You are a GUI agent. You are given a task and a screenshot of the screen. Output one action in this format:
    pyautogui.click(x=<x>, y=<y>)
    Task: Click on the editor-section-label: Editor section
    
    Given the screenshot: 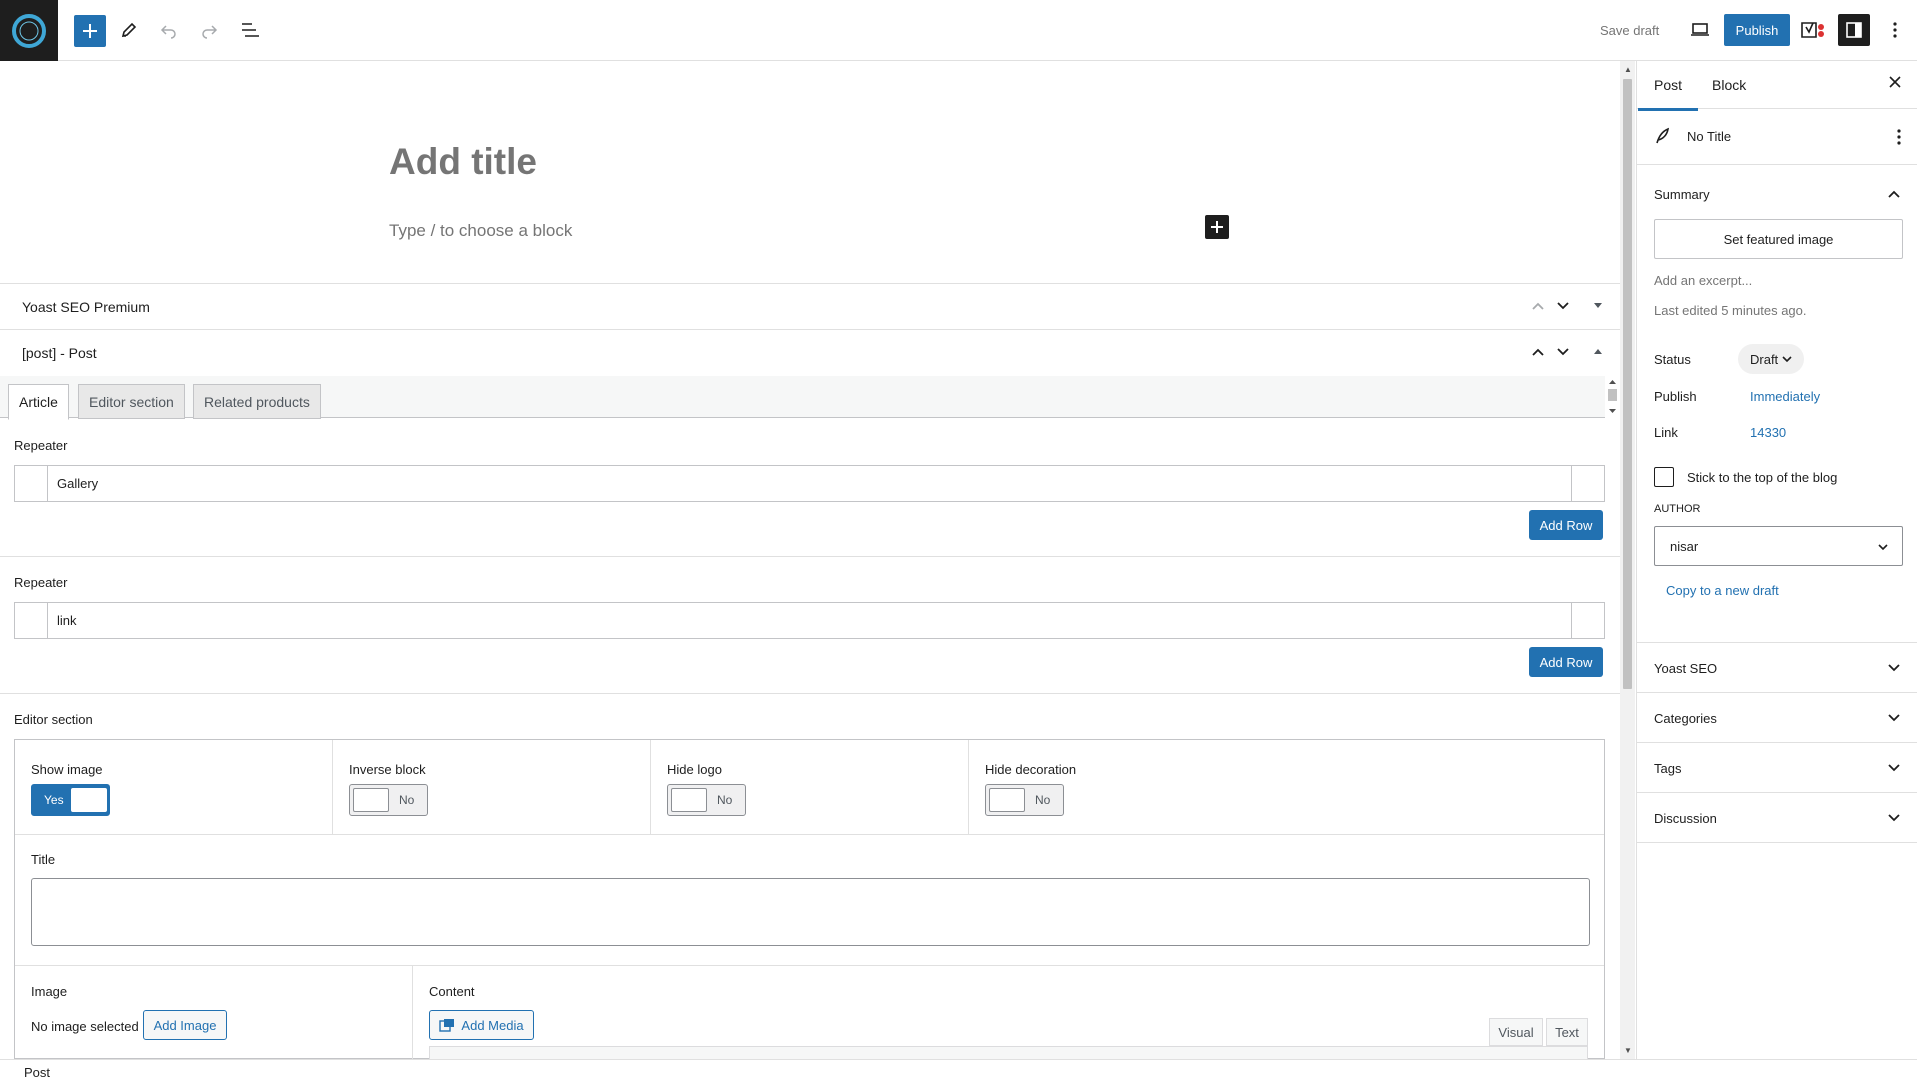 What is the action you would take?
    pyautogui.click(x=53, y=719)
    